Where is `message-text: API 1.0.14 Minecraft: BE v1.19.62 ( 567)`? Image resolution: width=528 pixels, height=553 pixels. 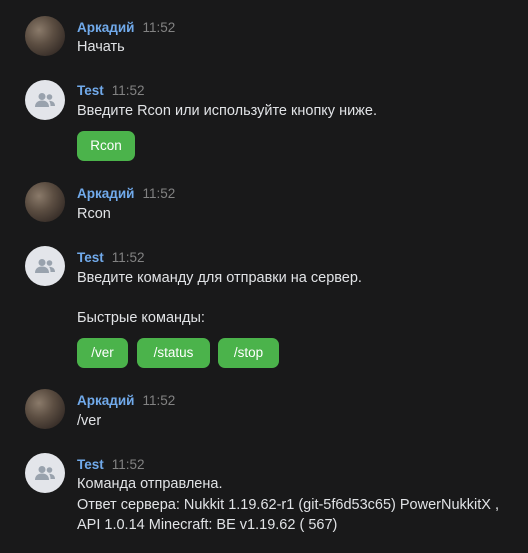 message-text: API 1.0.14 Minecraft: BE v1.19.62 ( 567) is located at coordinates (207, 525).